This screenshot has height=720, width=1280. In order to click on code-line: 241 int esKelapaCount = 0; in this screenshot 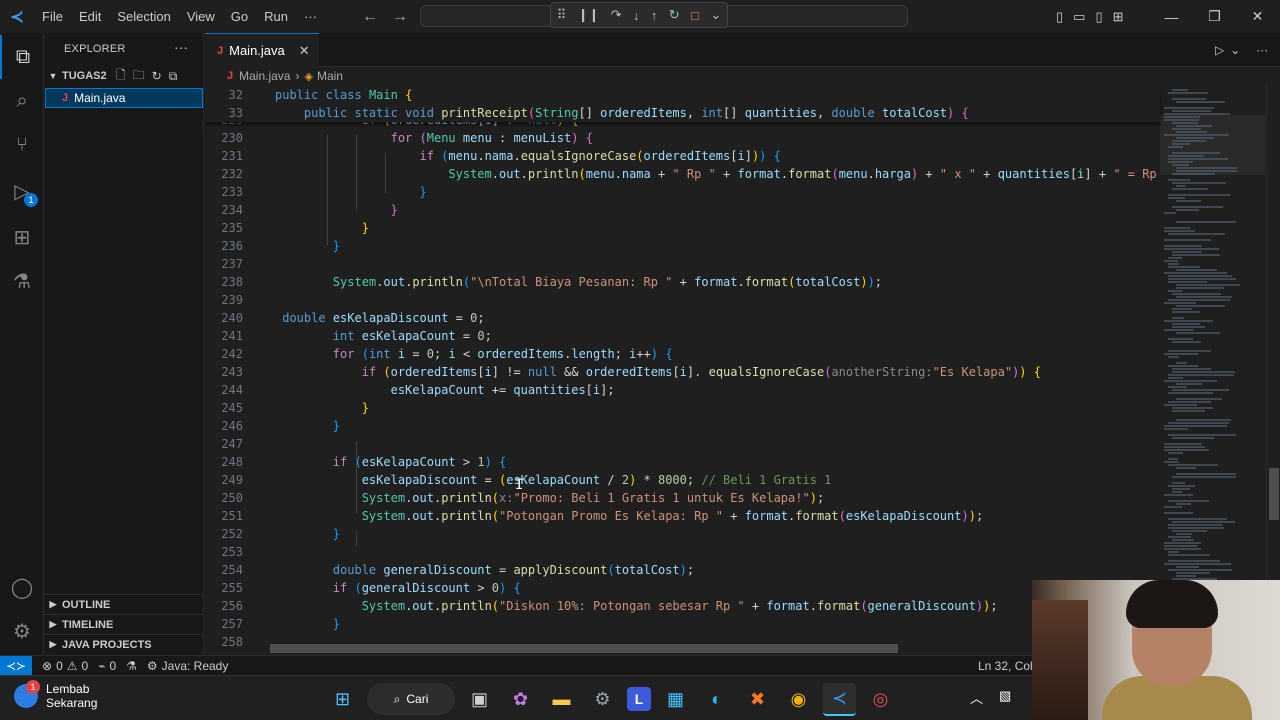, I will do `click(682, 336)`.